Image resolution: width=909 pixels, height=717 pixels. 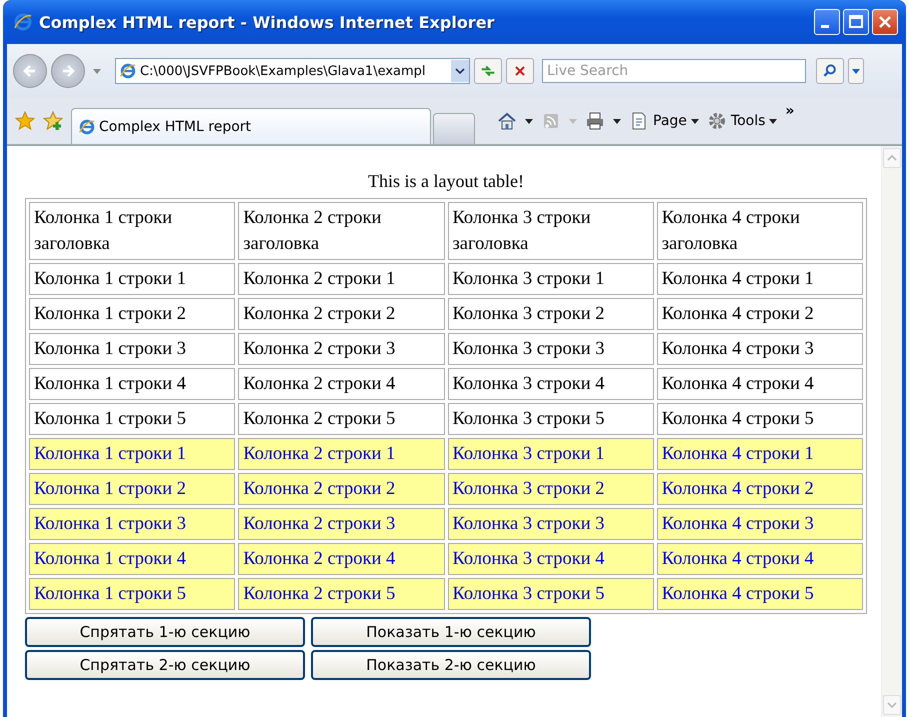 I want to click on search-field: Live Search, so click(x=674, y=71).